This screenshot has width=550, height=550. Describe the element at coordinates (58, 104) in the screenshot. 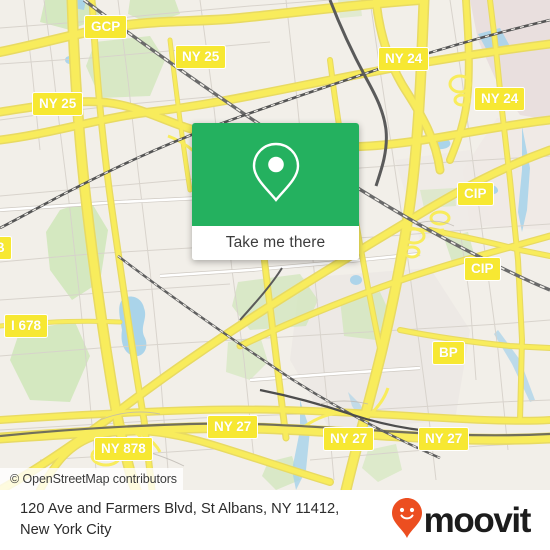

I see `road-shield-ny25-left: NY 25` at that location.